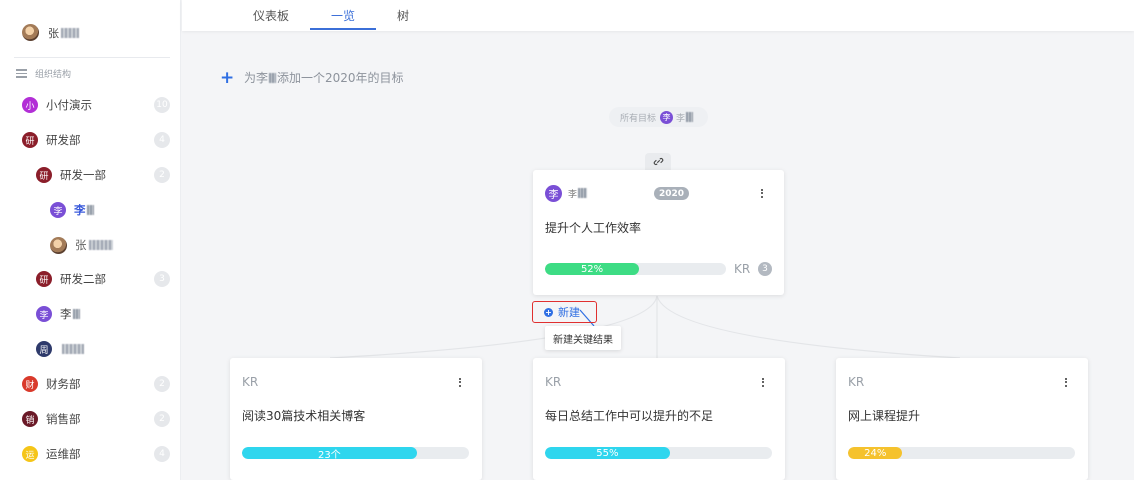  Describe the element at coordinates (162, 279) in the screenshot. I see `member-count-badge: 3` at that location.